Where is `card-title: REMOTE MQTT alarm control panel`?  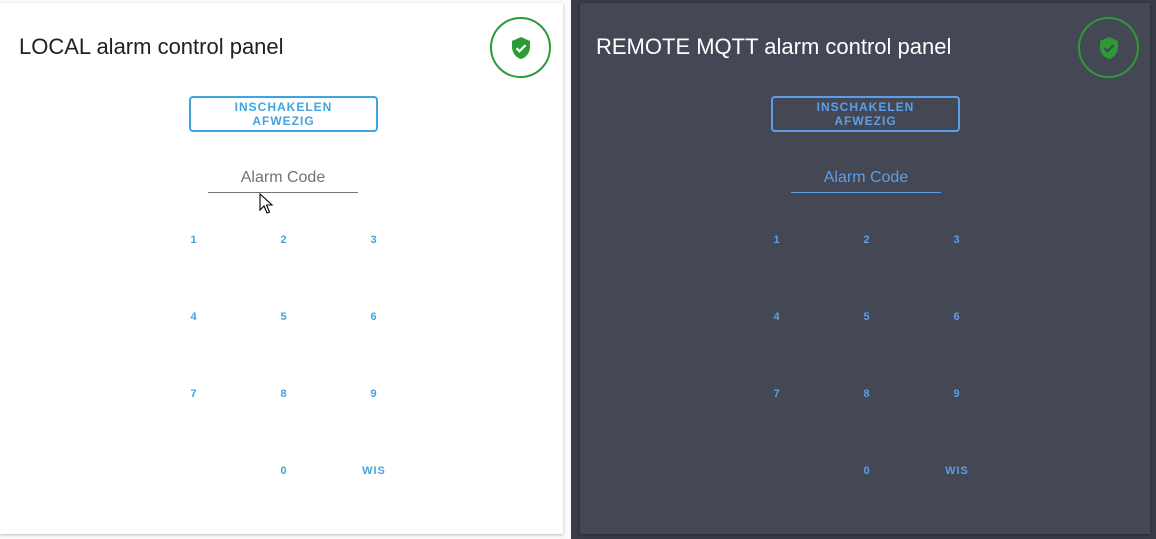 card-title: REMOTE MQTT alarm control panel is located at coordinates (774, 46).